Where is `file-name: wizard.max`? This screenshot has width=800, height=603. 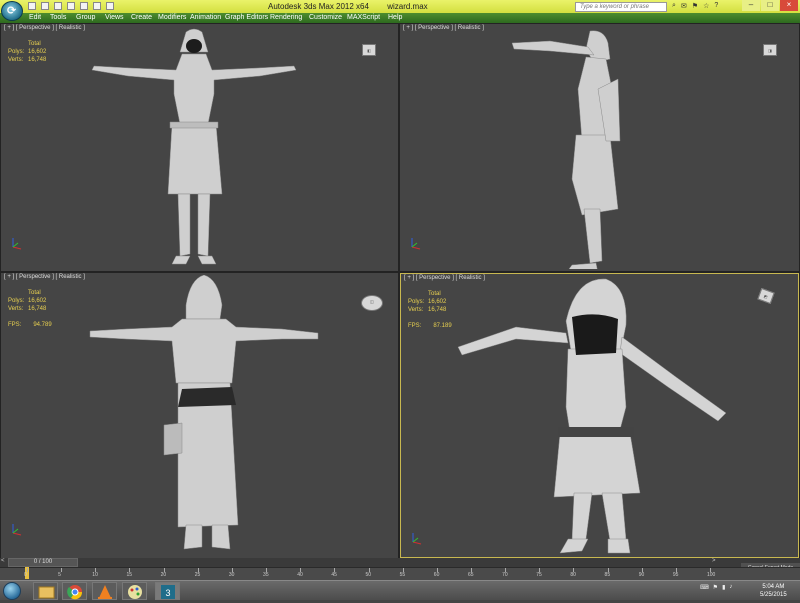 file-name: wizard.max is located at coordinates (407, 6).